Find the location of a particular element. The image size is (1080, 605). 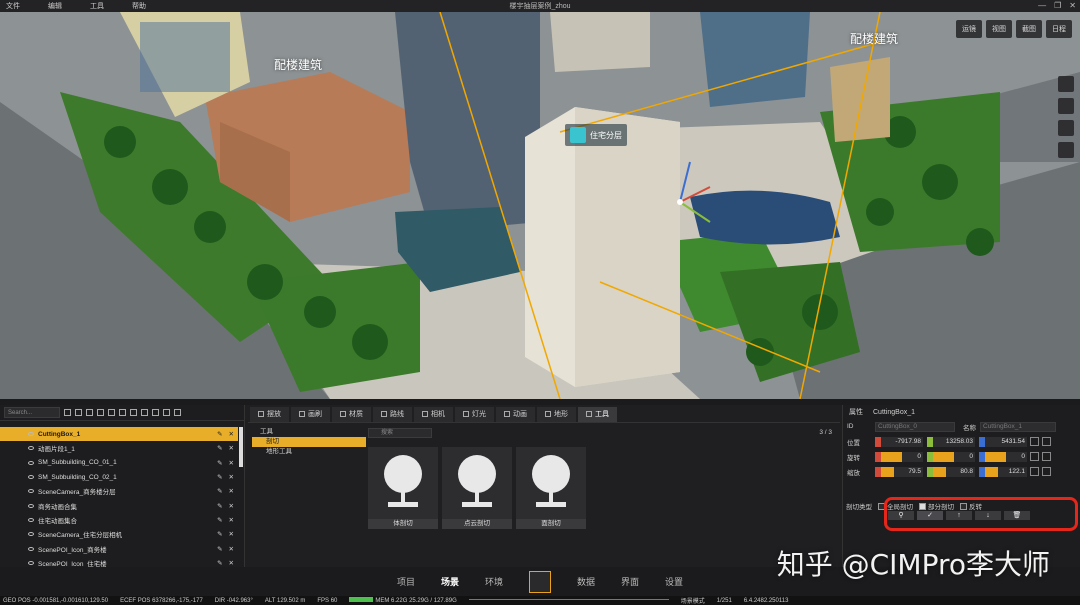

id-field: CuttingBox_0 is located at coordinates (915, 426).